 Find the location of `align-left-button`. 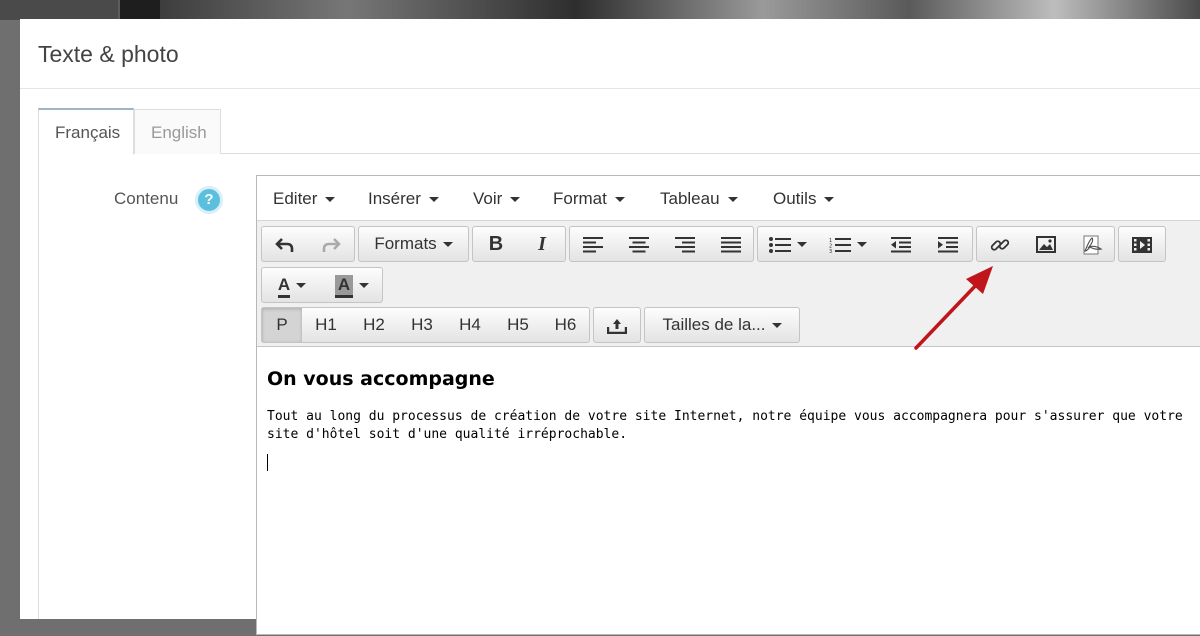

align-left-button is located at coordinates (593, 244).